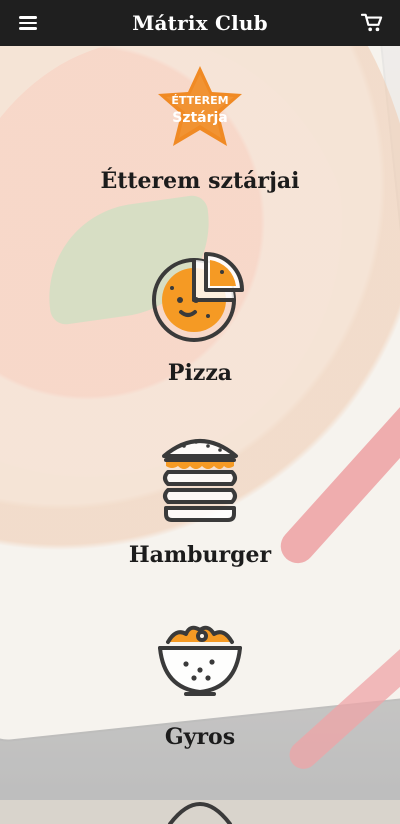 The width and height of the screenshot is (400, 824). What do you see at coordinates (200, 181) in the screenshot?
I see `category-label: Étterem sztárjai` at bounding box center [200, 181].